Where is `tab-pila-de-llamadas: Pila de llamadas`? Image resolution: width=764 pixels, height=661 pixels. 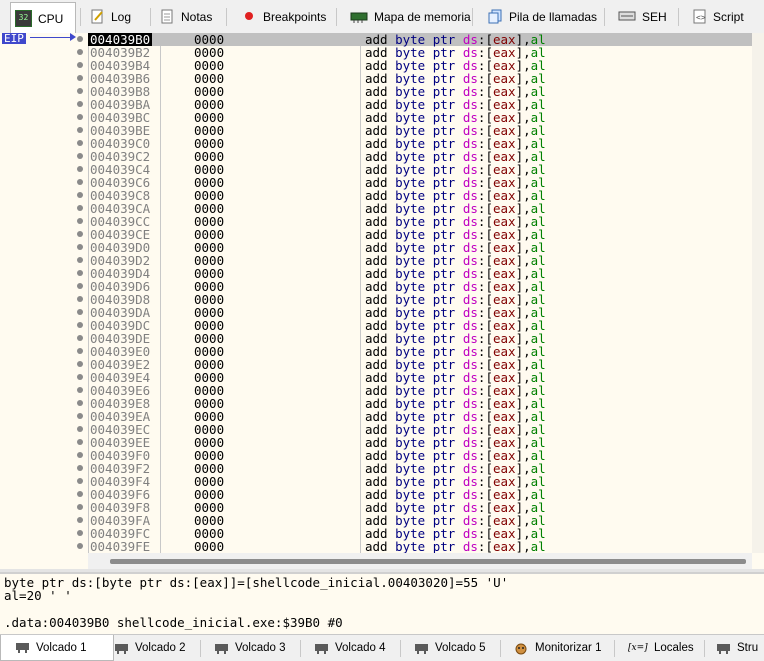
tab-pila-de-llamadas: Pila de llamadas is located at coordinates (542, 16).